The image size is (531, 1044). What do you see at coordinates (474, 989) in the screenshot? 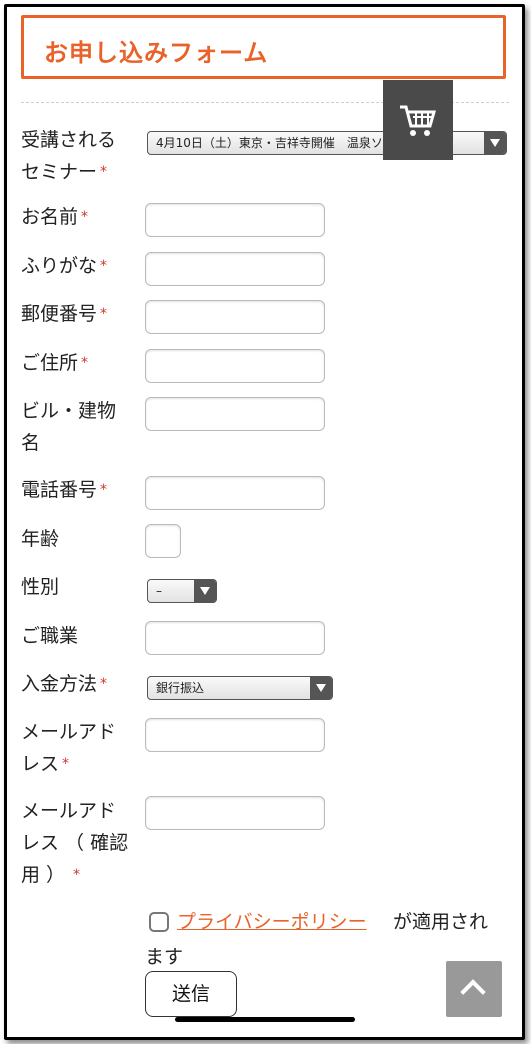
I see `scroll-top-button` at bounding box center [474, 989].